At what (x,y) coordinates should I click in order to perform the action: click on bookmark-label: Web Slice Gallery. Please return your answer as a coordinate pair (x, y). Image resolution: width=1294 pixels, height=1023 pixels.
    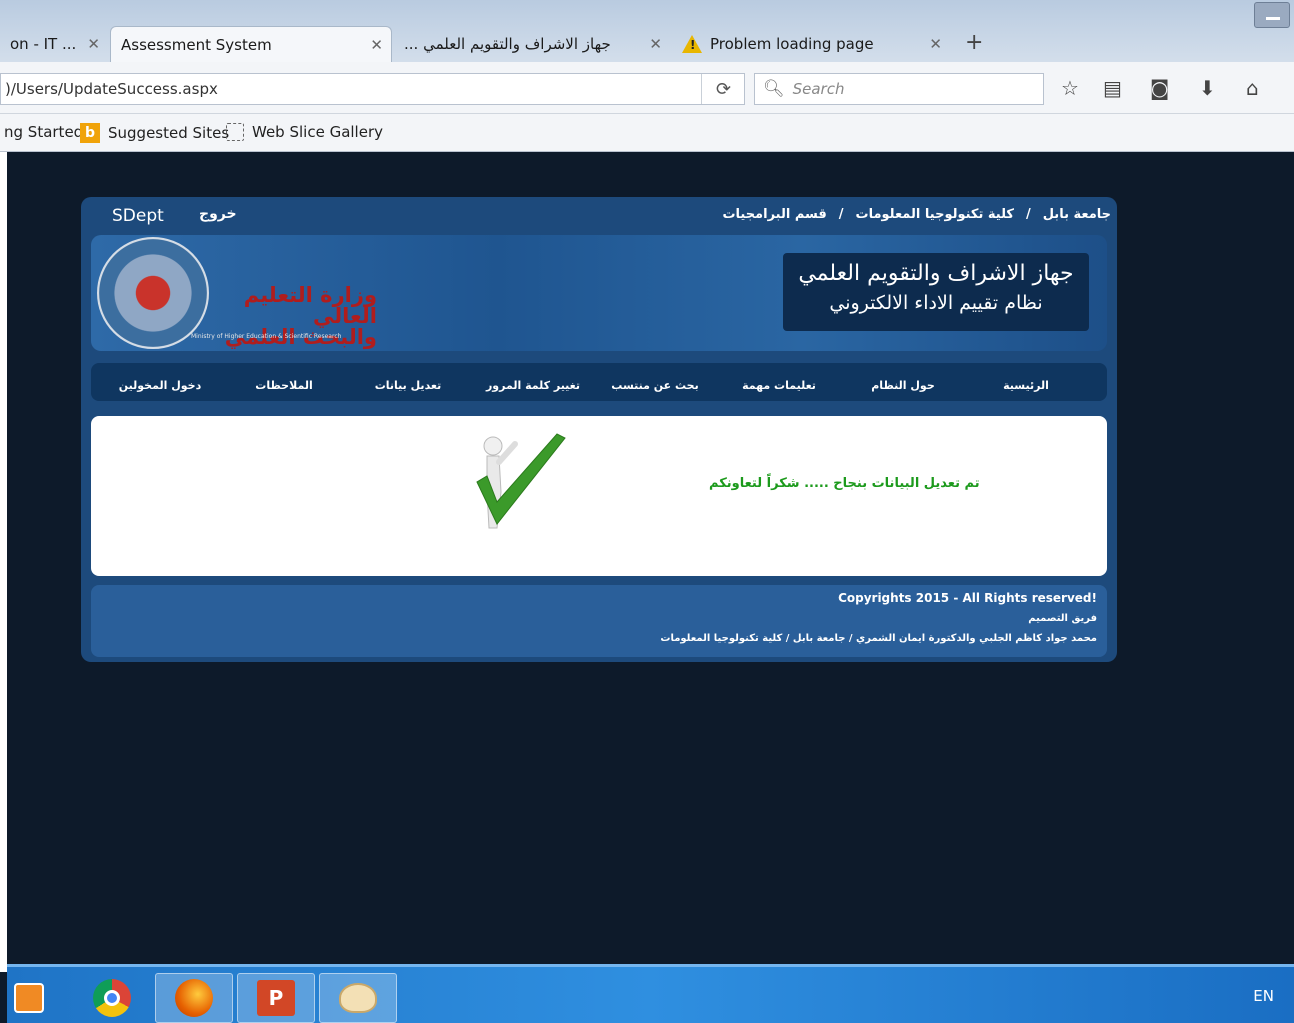
    Looking at the image, I should click on (317, 132).